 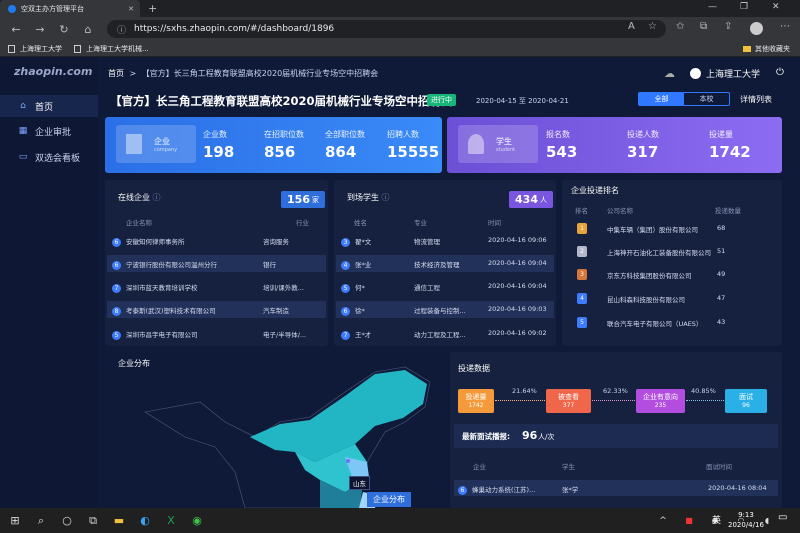 I want to click on forward-arrow-icon: →, so click(x=40, y=29).